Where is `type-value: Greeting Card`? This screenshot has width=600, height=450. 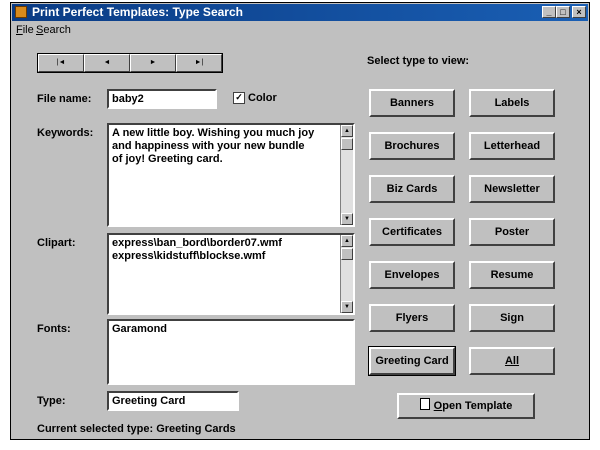 type-value: Greeting Card is located at coordinates (149, 401).